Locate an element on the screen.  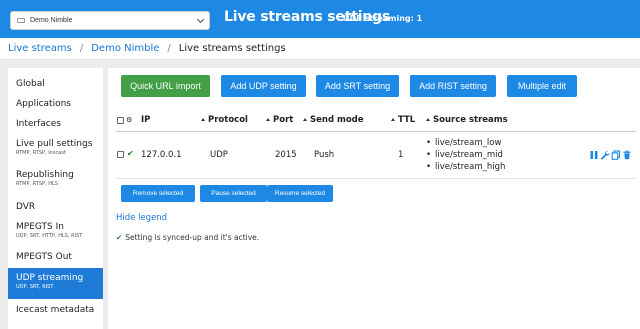
breadcrumb-current: Live streams settings is located at coordinates (232, 48).